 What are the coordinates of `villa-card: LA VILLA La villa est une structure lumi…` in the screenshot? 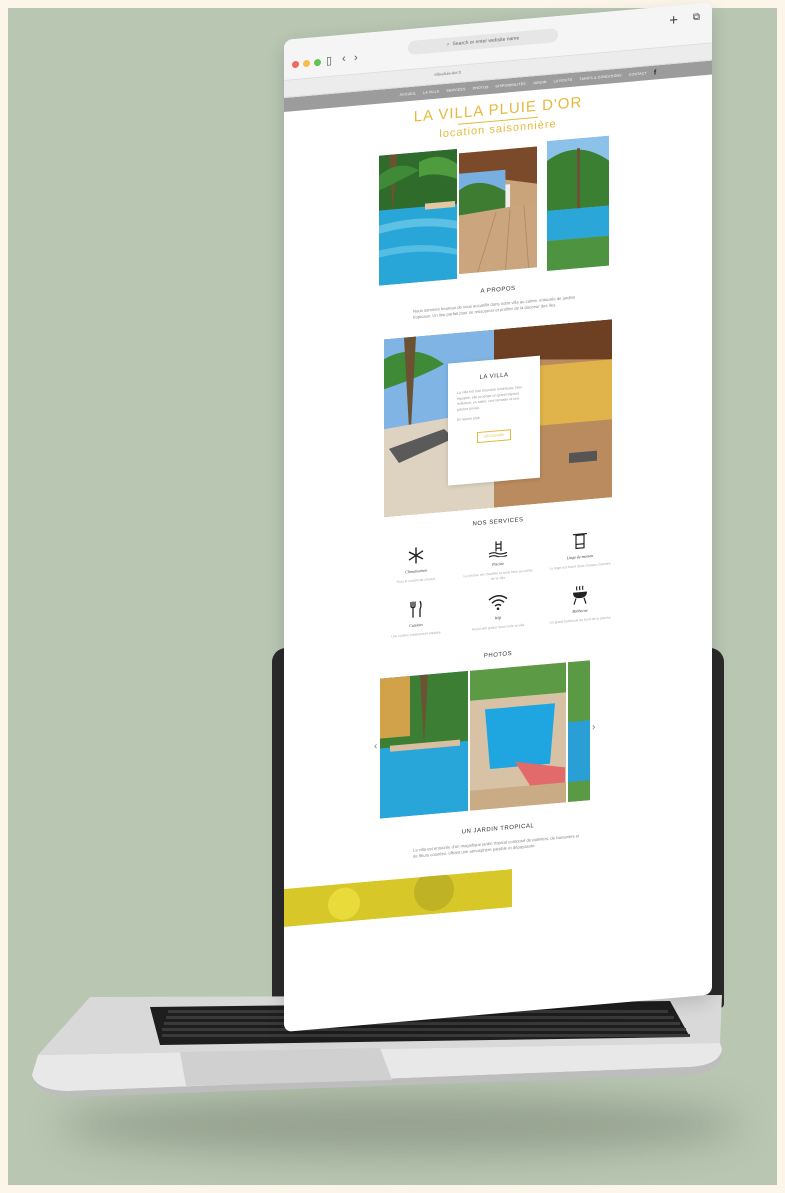 It's located at (494, 420).